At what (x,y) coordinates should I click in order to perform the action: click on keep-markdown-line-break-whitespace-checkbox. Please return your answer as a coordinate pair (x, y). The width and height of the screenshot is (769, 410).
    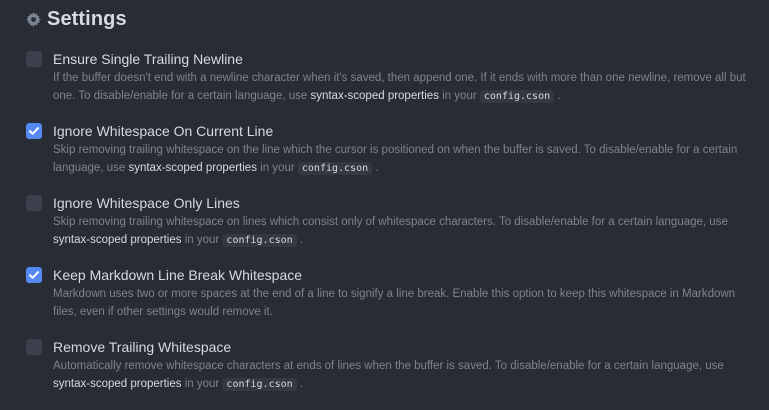
    Looking at the image, I should click on (34, 275).